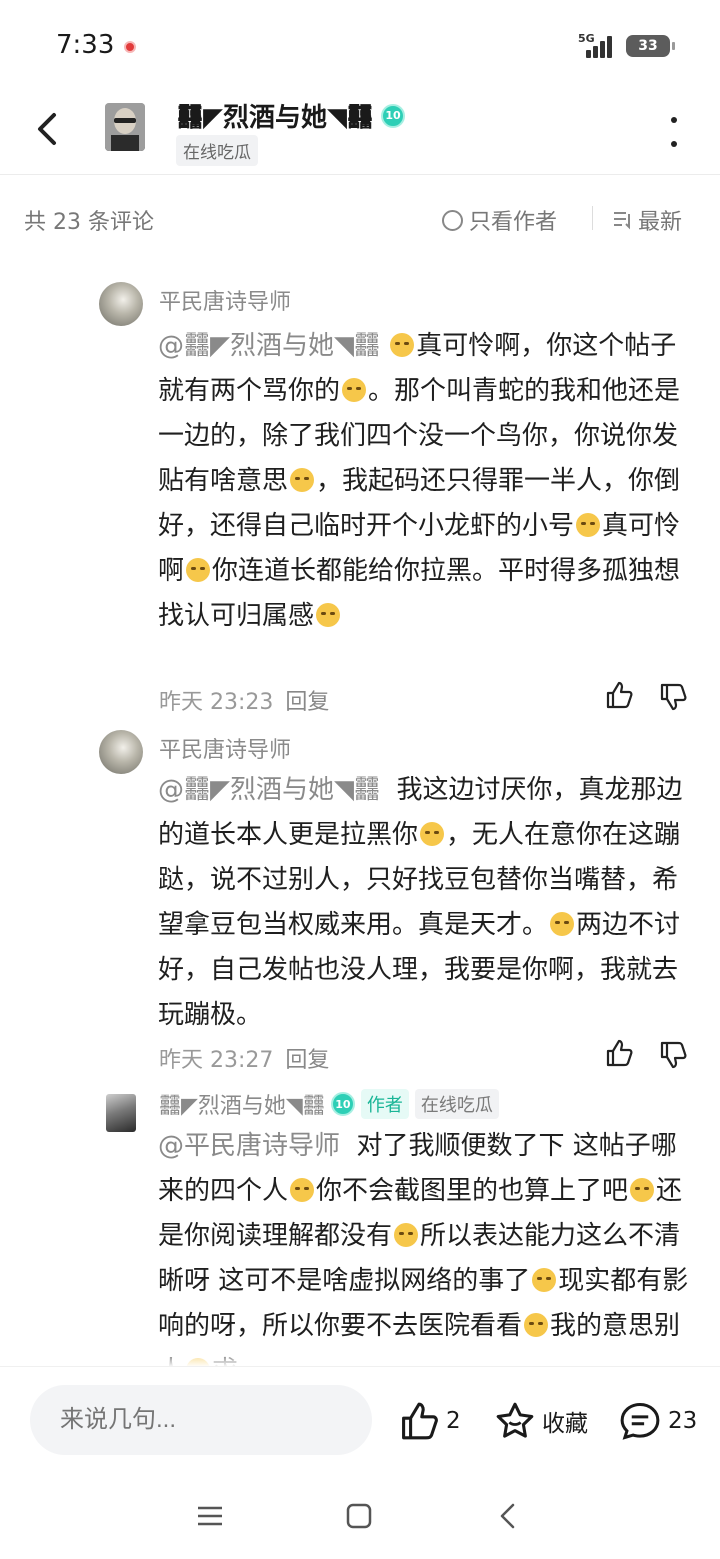  I want to click on back-arrow-icon, so click(50, 129).